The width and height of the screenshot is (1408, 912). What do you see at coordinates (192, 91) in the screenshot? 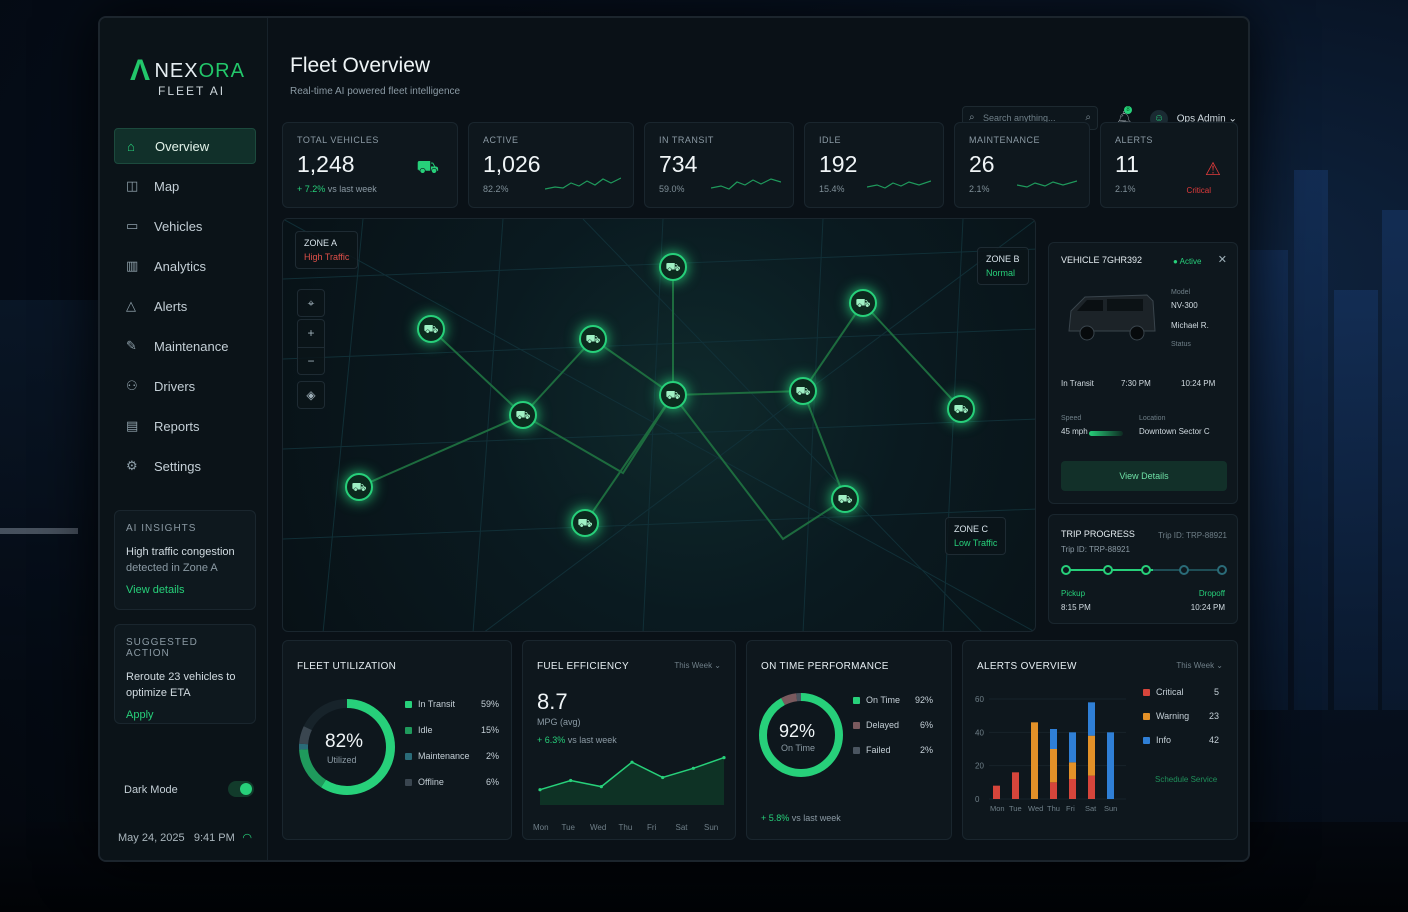
I see `brand-subtitle: FLEET AI` at bounding box center [192, 91].